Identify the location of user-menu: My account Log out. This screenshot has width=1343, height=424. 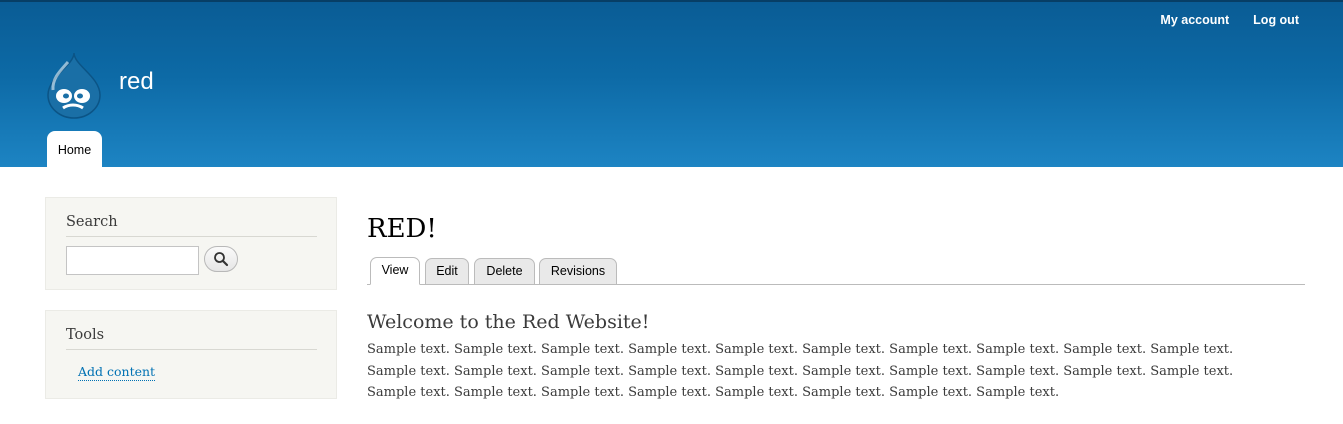
(1229, 20).